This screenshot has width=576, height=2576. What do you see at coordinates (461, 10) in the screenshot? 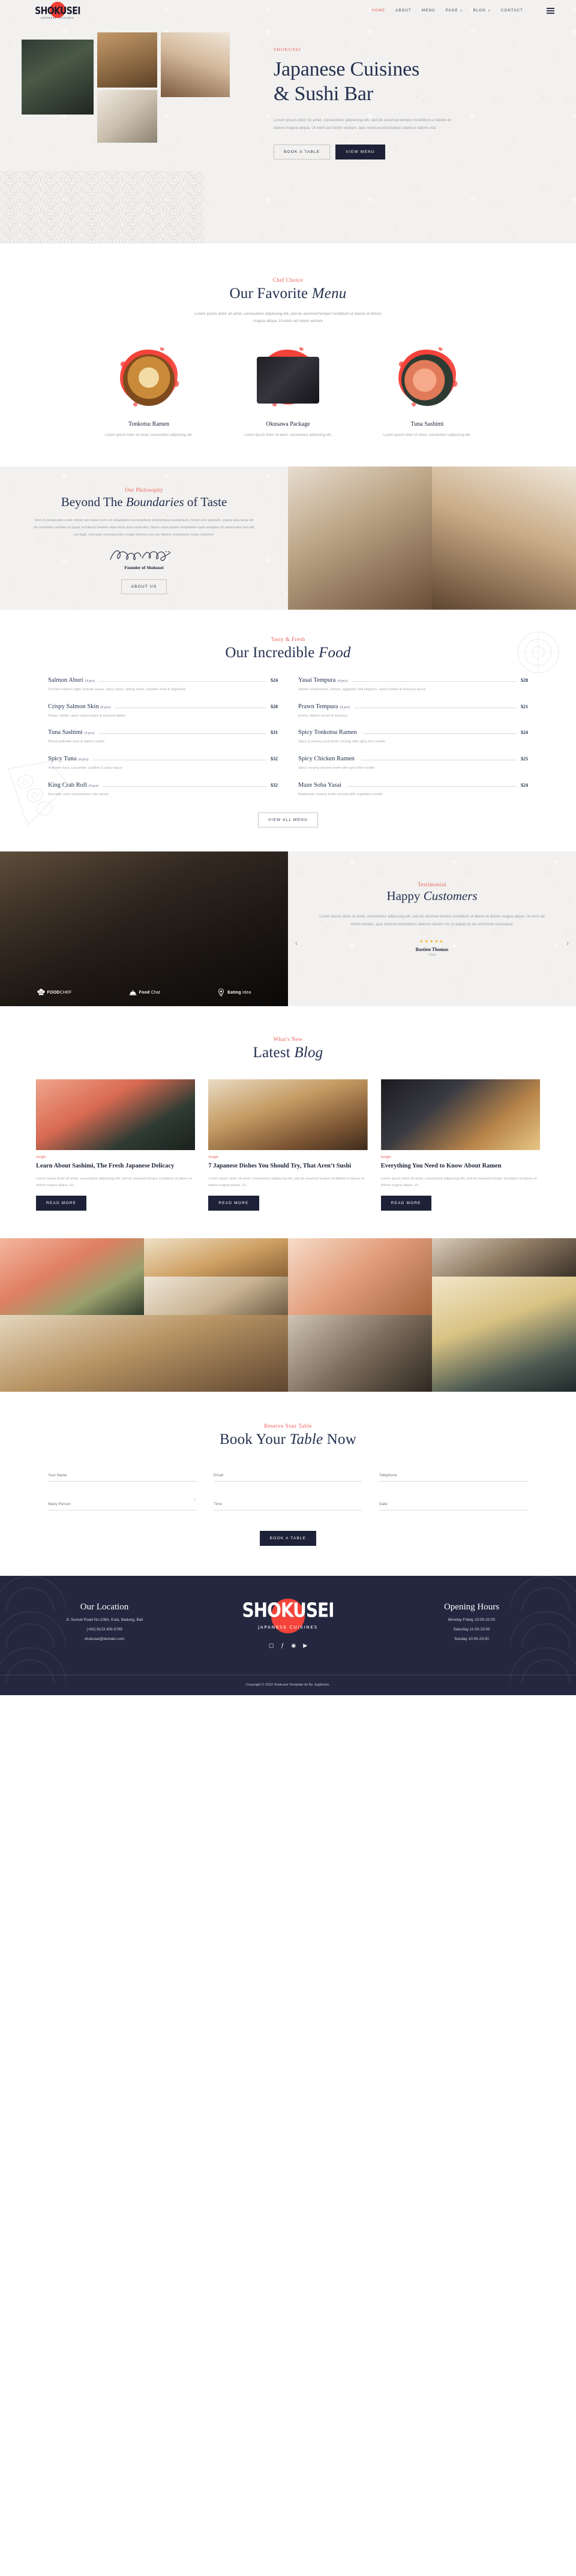
I see `chevron-down-icon: ∨` at bounding box center [461, 10].